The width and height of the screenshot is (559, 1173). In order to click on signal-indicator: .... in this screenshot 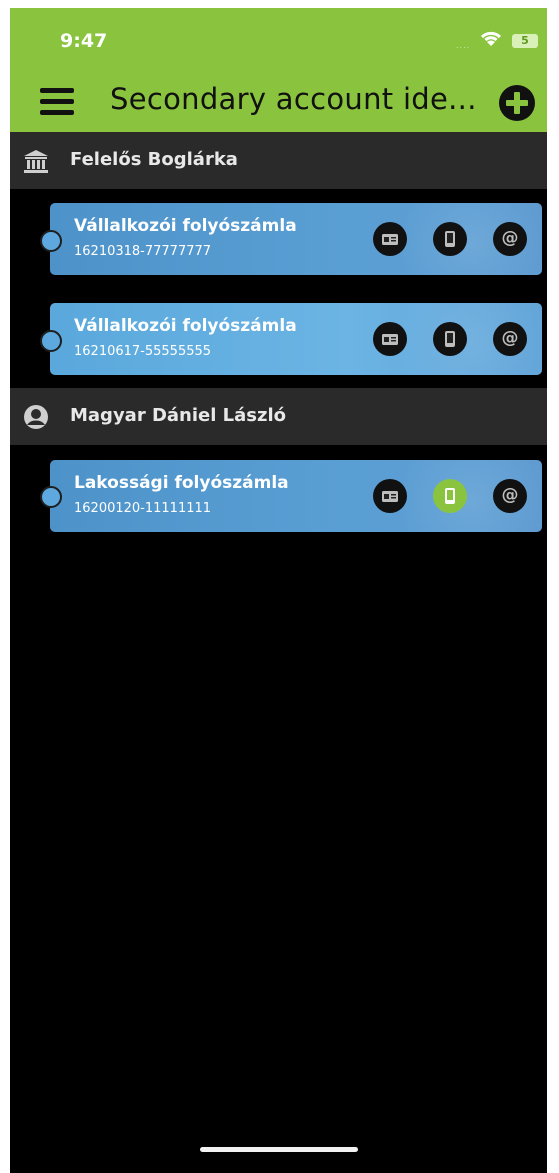, I will do `click(463, 45)`.